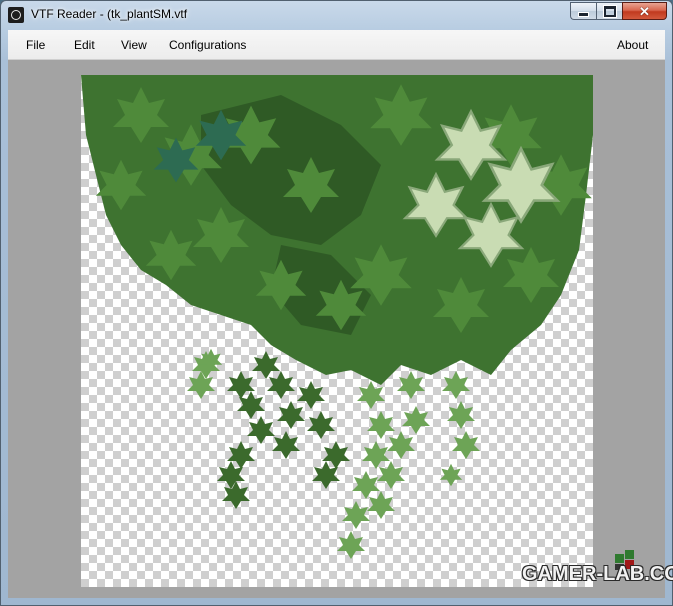  Describe the element at coordinates (84, 45) in the screenshot. I see `menu-edit: Edit` at that location.